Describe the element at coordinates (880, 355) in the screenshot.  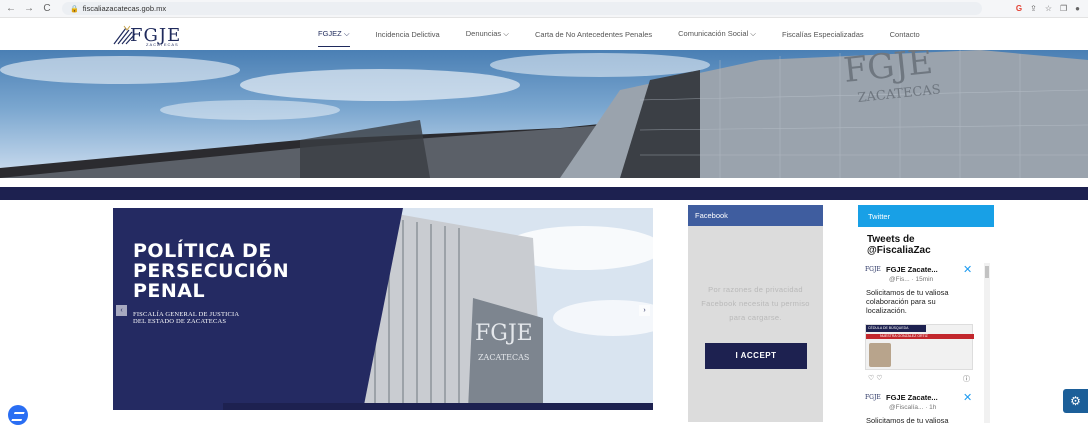
I see `tweet-media-photo` at that location.